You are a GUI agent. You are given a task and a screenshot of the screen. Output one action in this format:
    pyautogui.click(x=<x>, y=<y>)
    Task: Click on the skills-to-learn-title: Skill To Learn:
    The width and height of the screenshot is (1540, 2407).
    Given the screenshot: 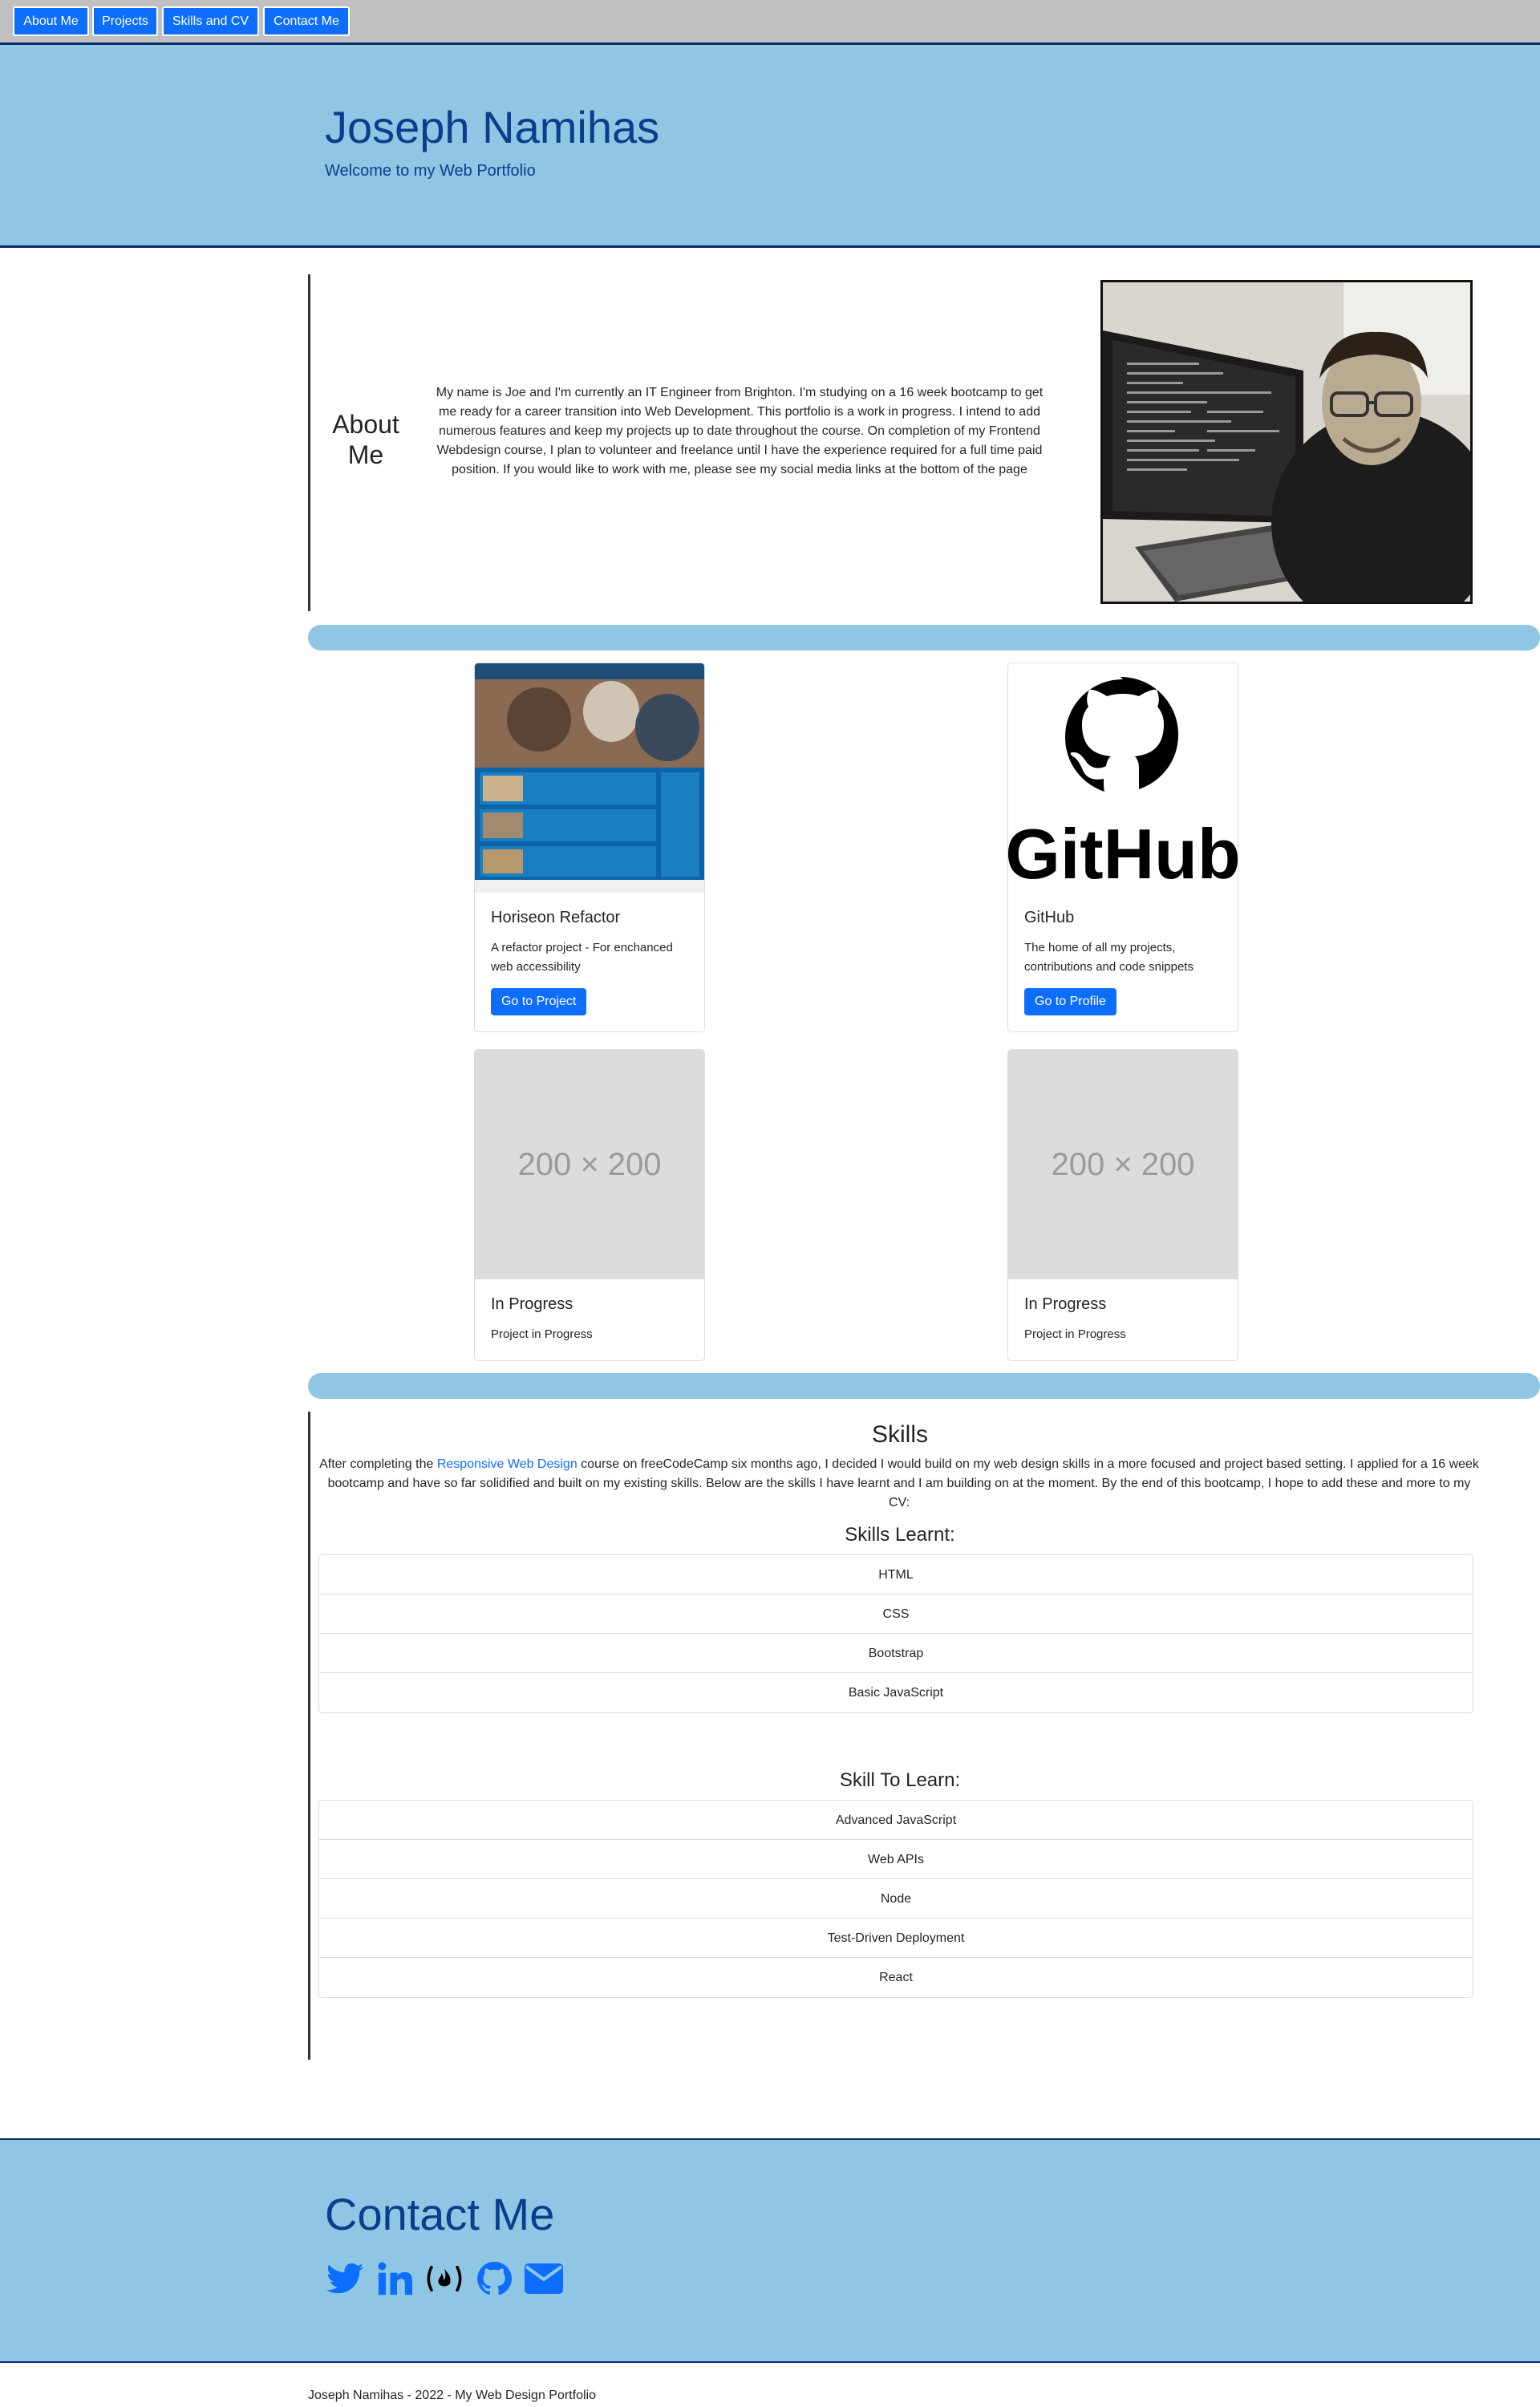 What is the action you would take?
    pyautogui.click(x=900, y=1780)
    